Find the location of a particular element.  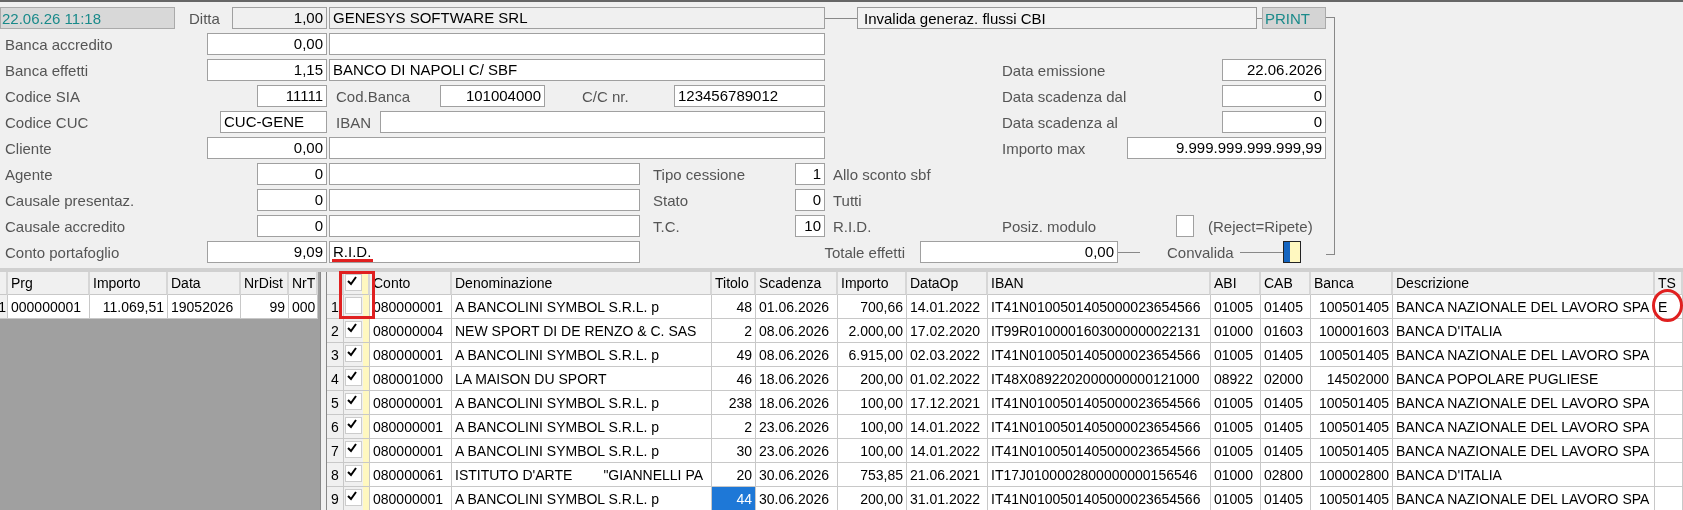

table-cell: 19052026 is located at coordinates (204, 307).